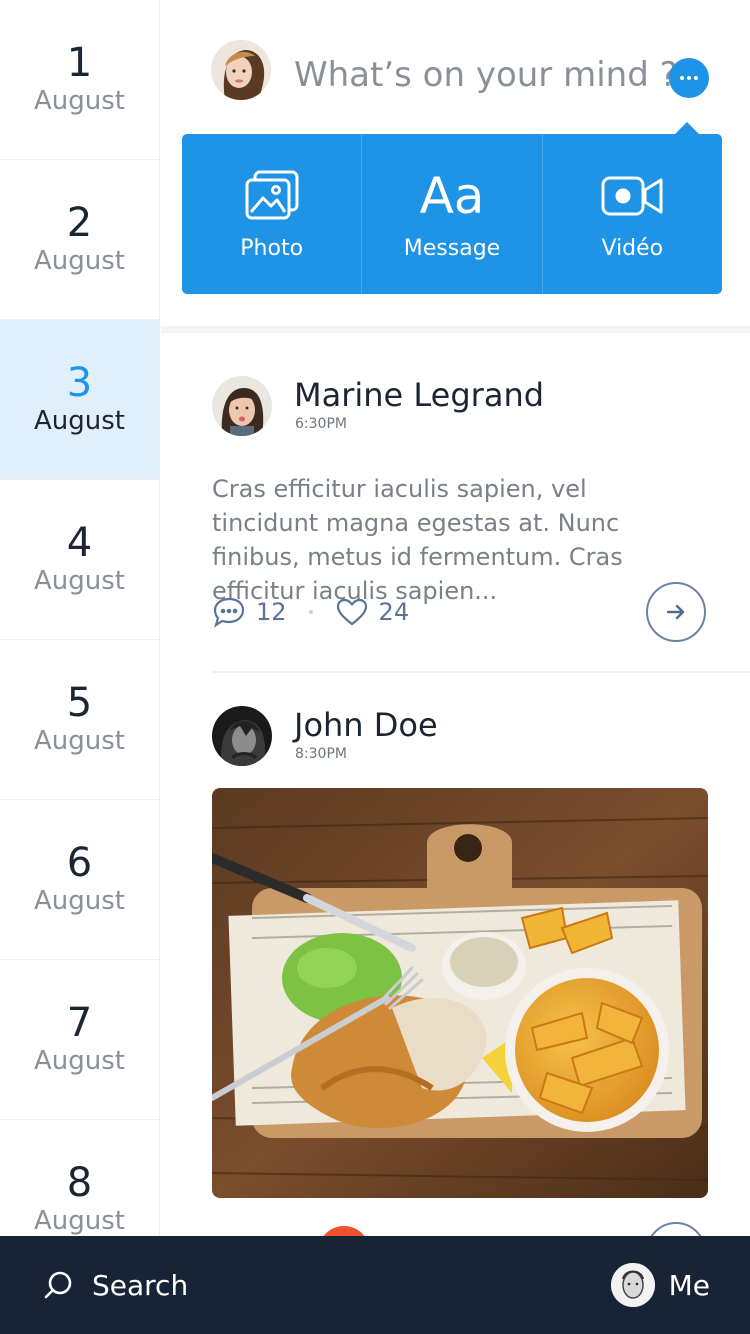 This screenshot has height=1334, width=750. I want to click on post-author-name: Marine Legrand, so click(419, 395).